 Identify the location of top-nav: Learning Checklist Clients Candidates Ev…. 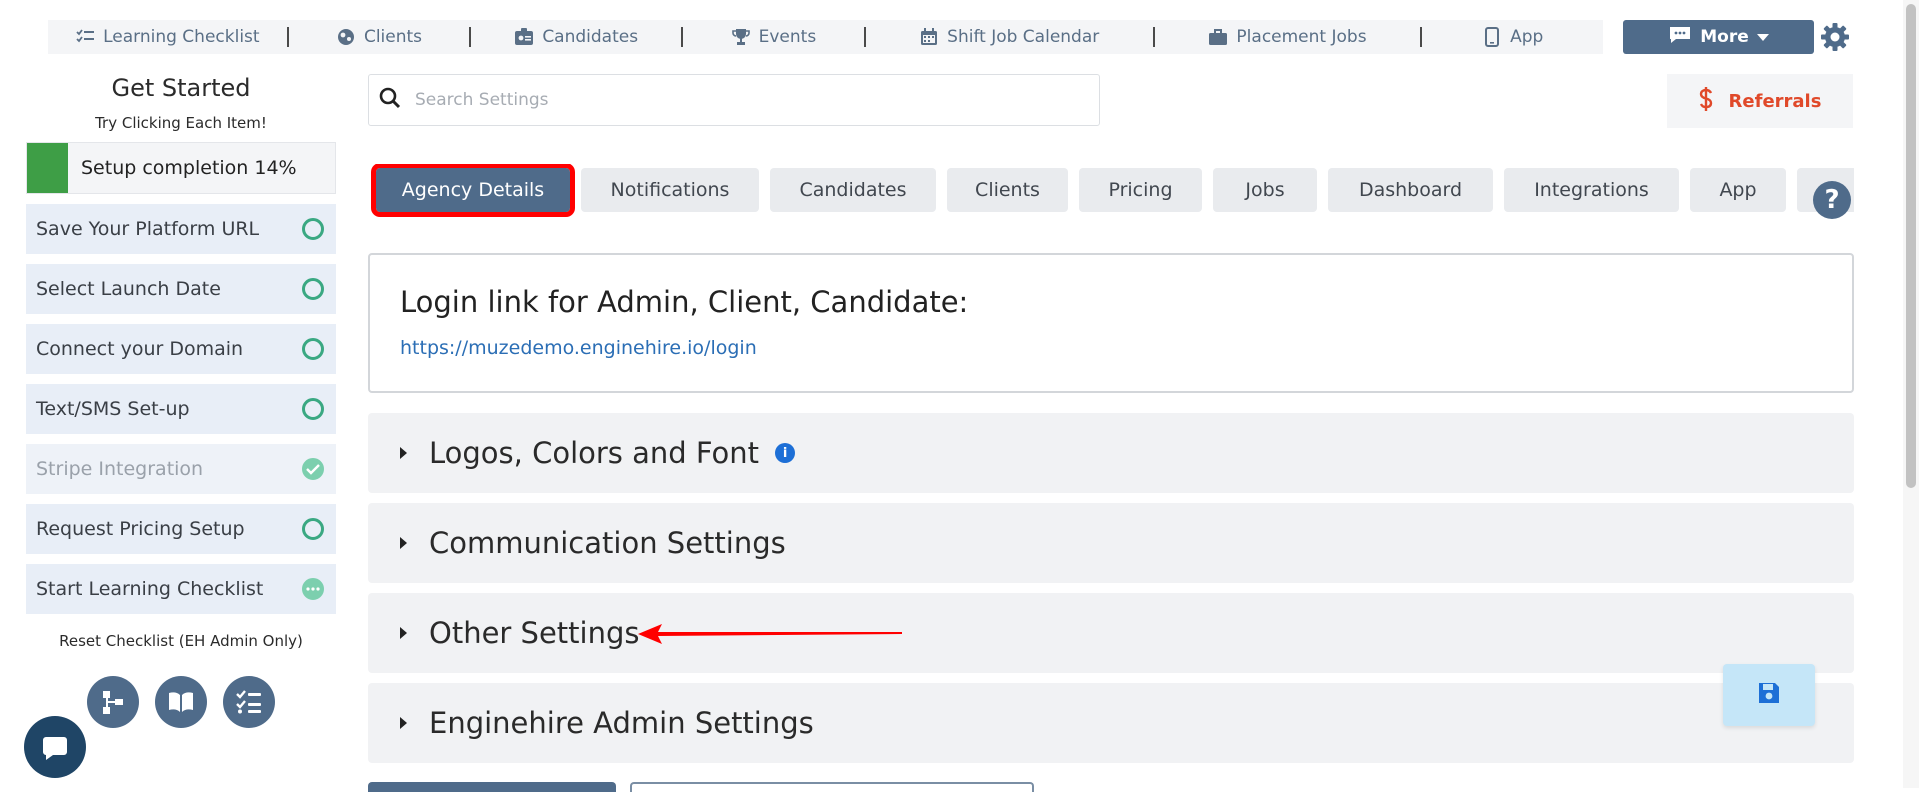
(825, 37).